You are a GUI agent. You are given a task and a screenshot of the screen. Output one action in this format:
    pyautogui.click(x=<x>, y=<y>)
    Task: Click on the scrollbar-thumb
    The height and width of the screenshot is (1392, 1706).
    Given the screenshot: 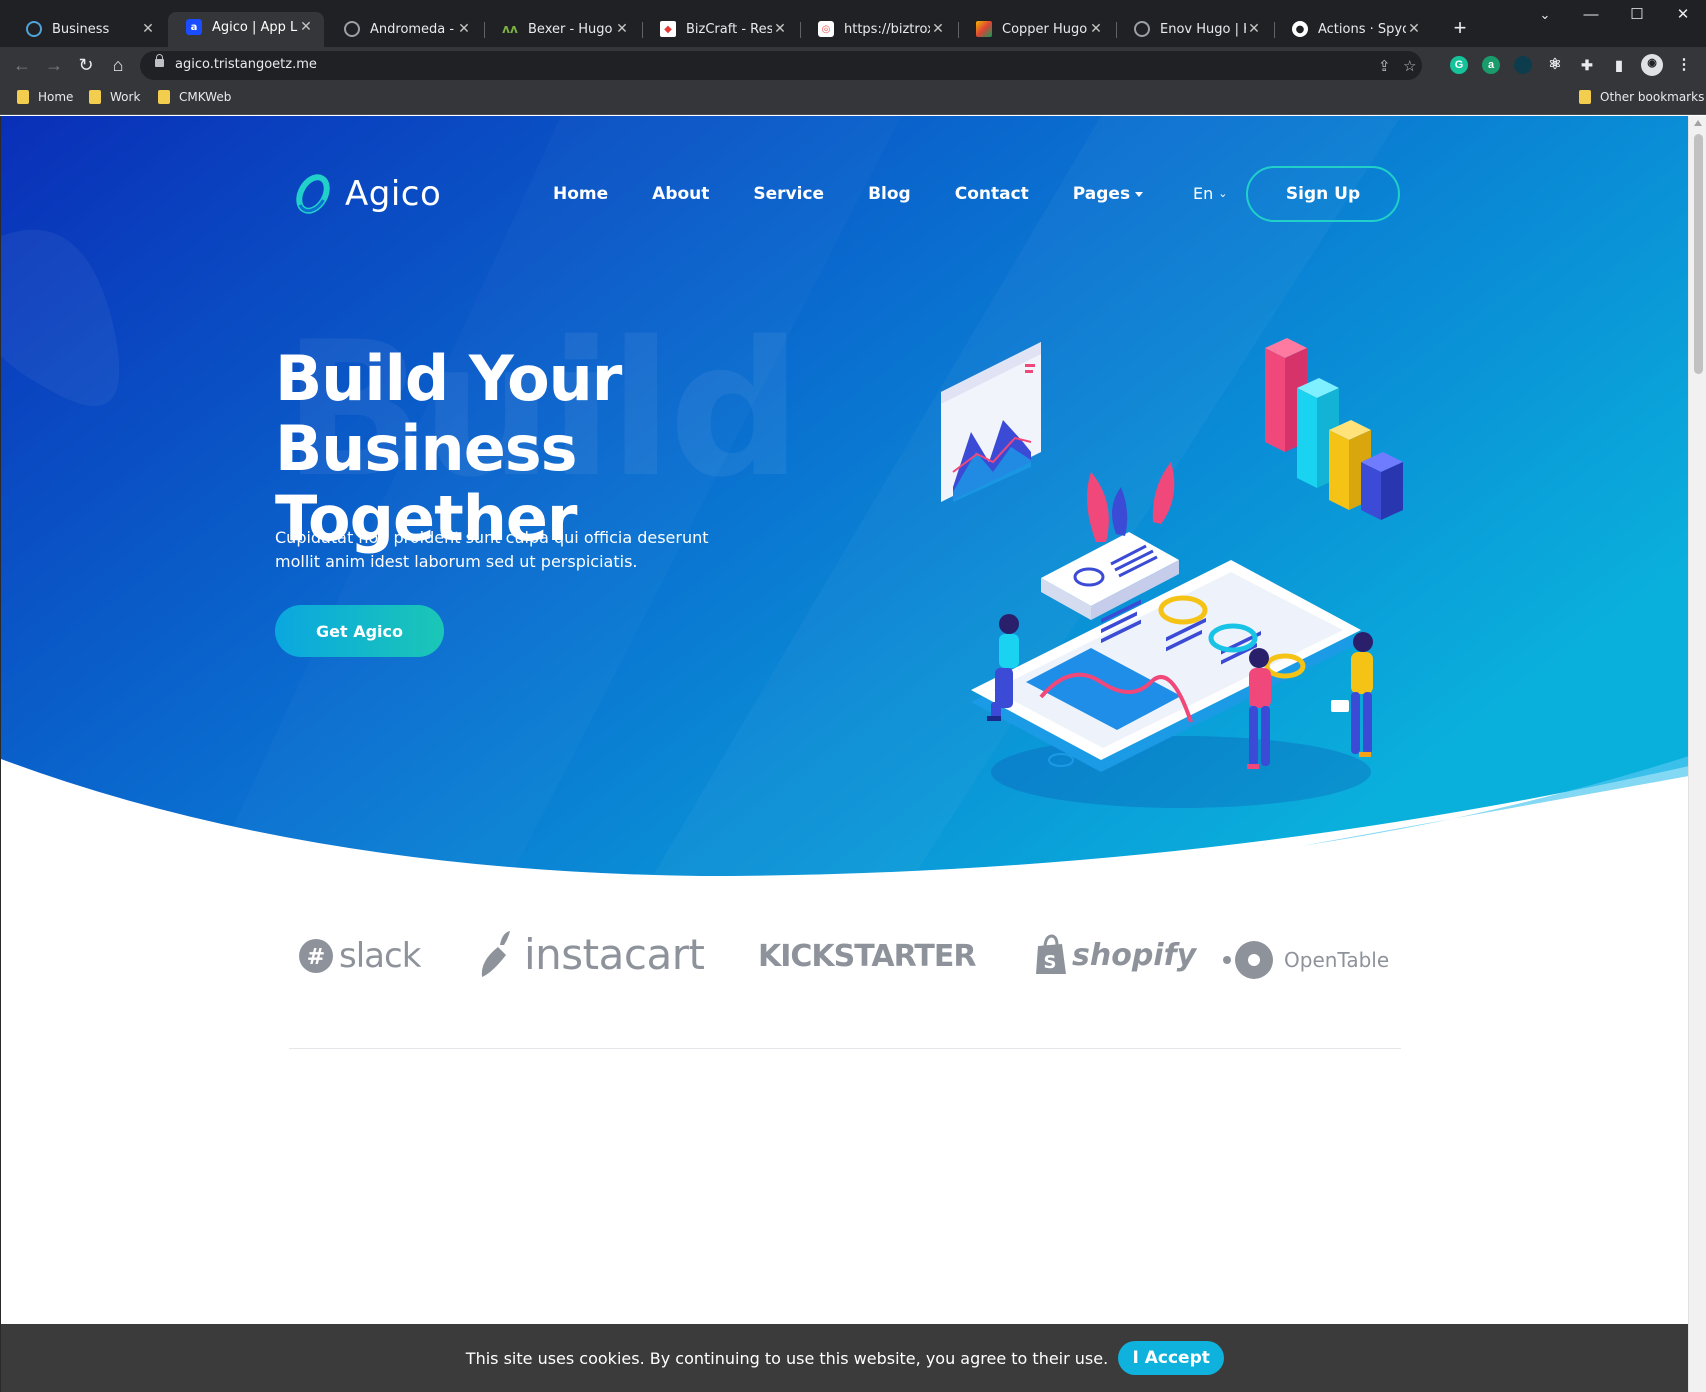 What is the action you would take?
    pyautogui.click(x=1698, y=254)
    